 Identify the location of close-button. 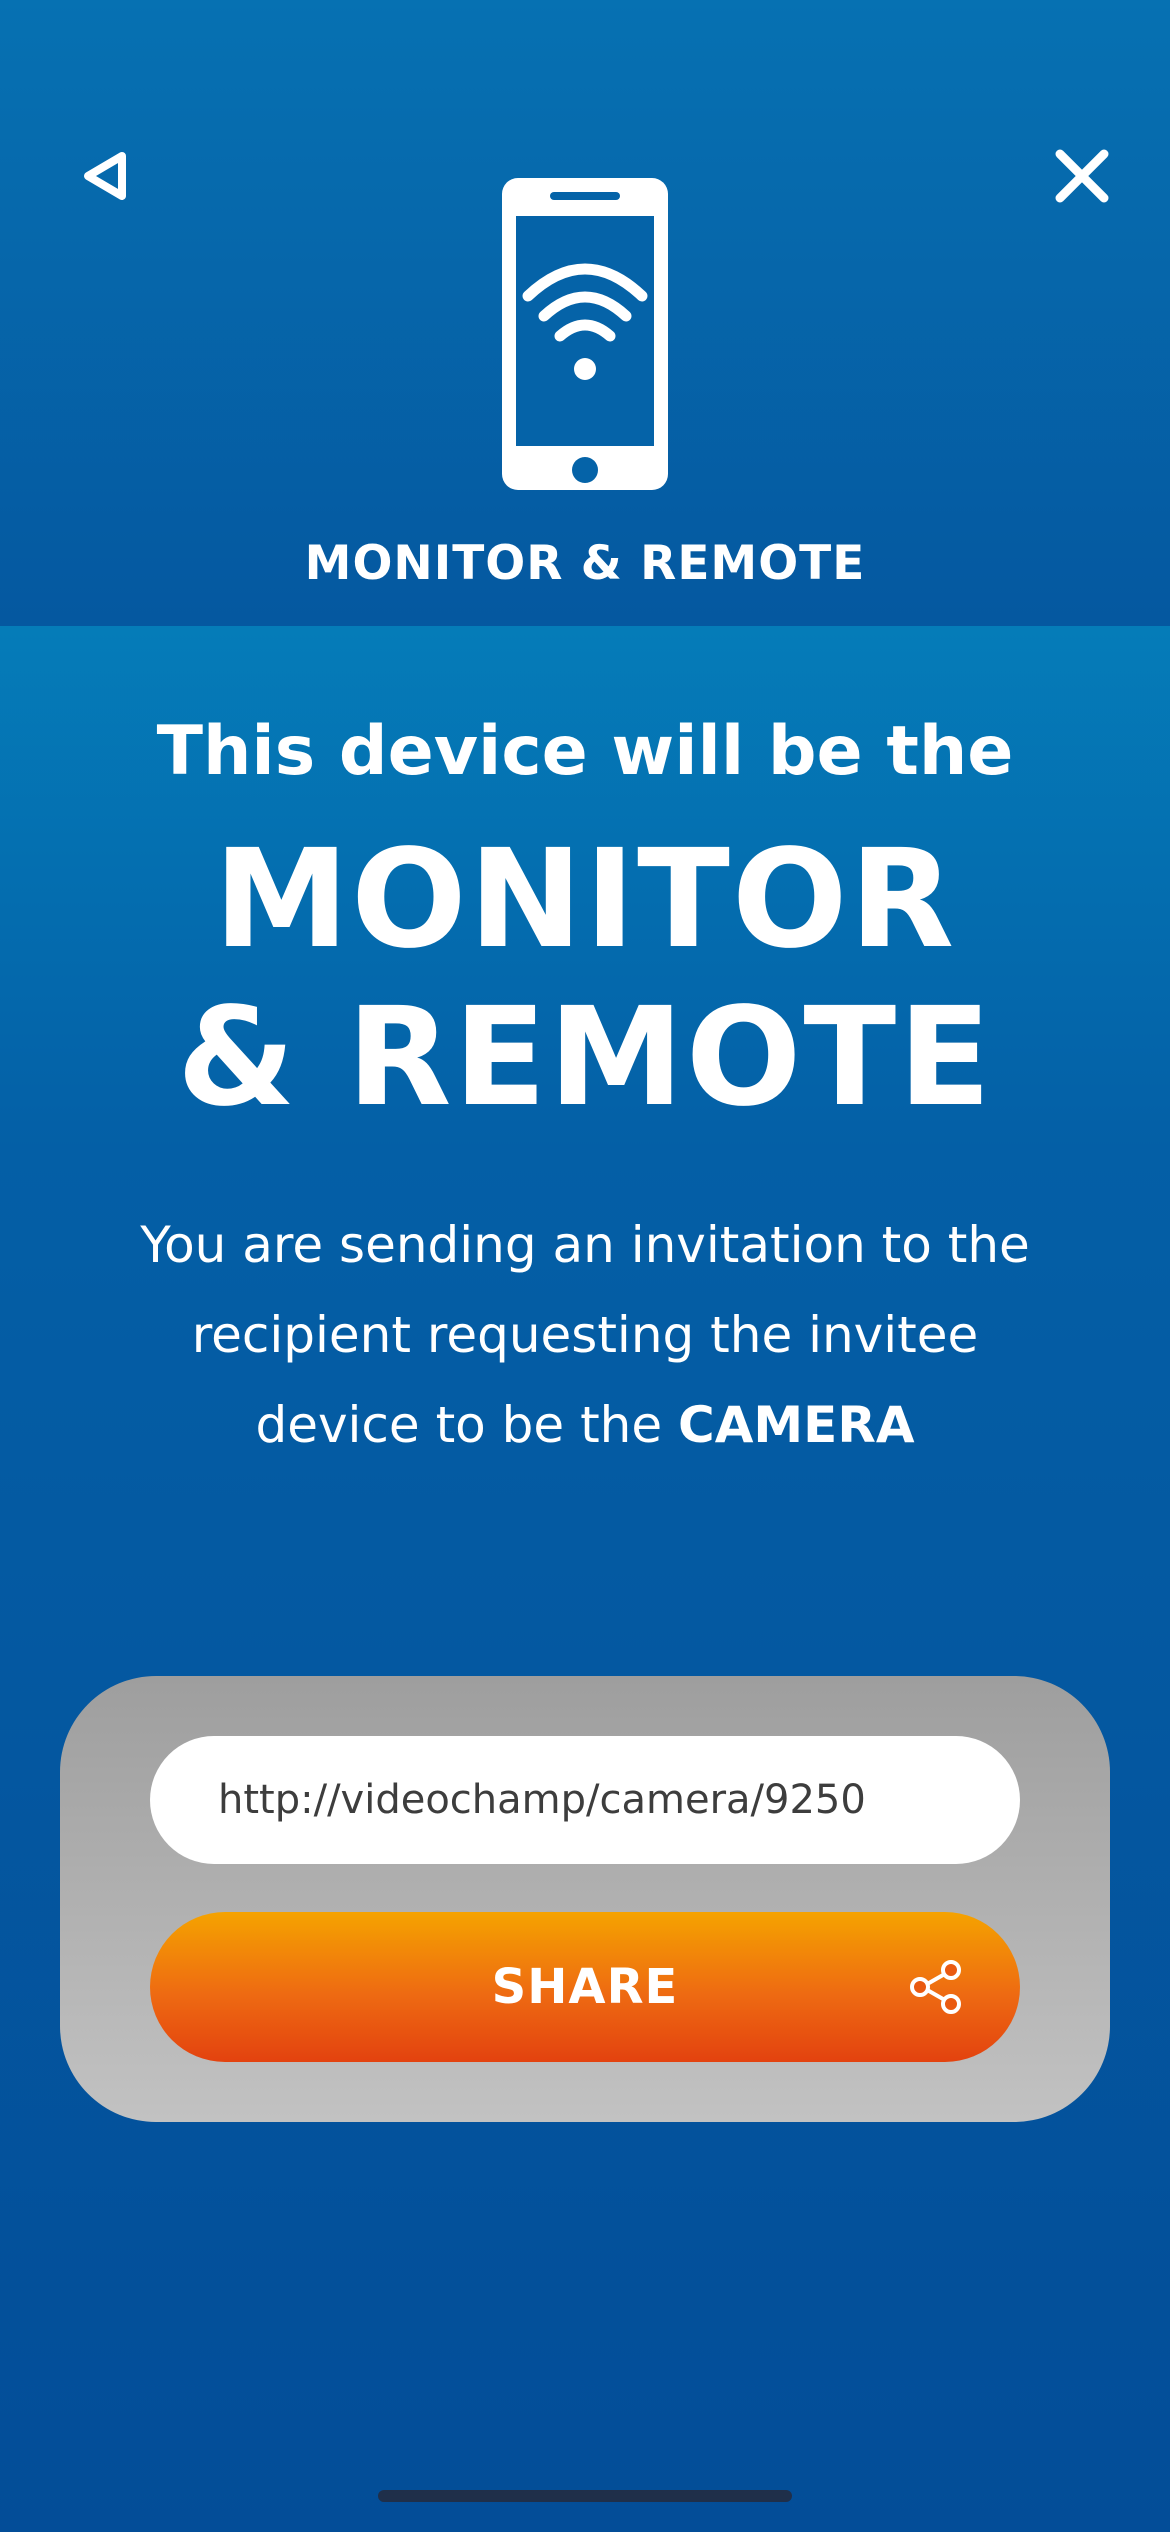
(1082, 176).